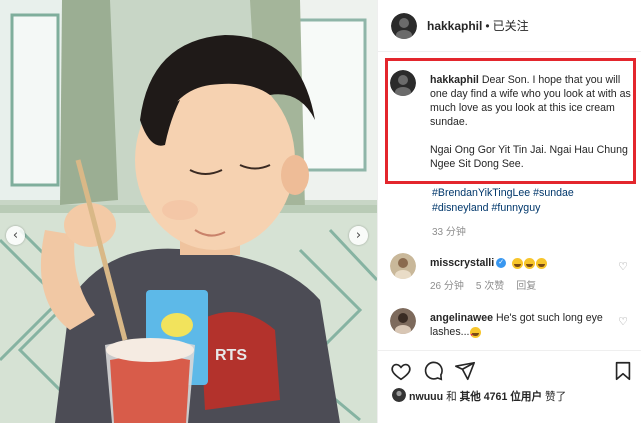 This screenshot has height=423, width=641. I want to click on hashtag-link: #funnyguy, so click(516, 208).